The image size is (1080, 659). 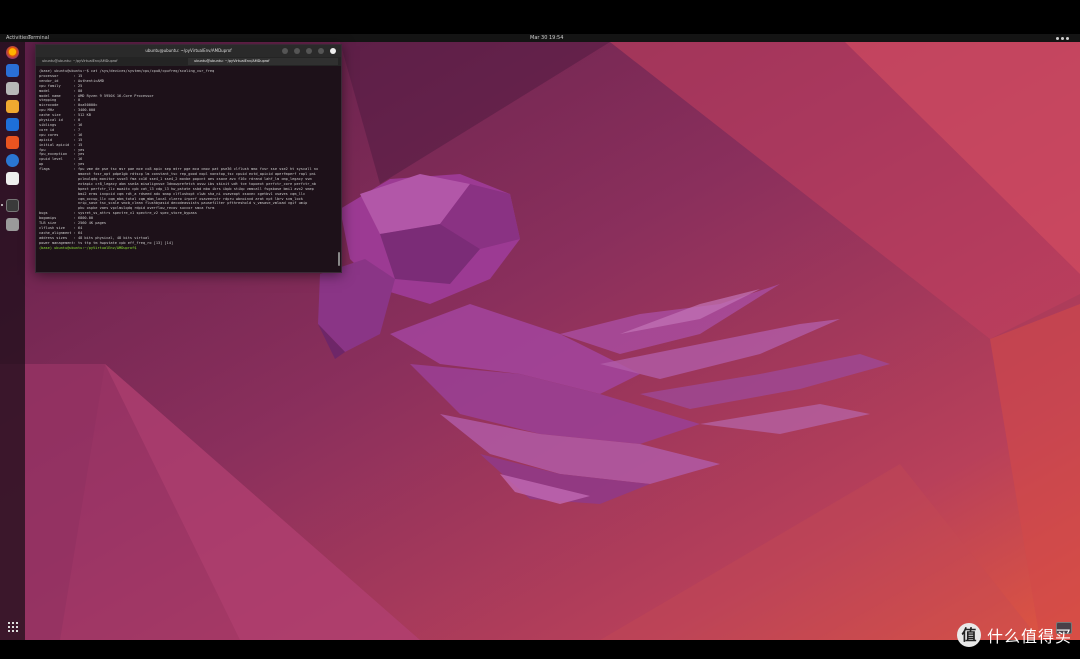 What do you see at coordinates (12, 178) in the screenshot?
I see `text-editor-icon` at bounding box center [12, 178].